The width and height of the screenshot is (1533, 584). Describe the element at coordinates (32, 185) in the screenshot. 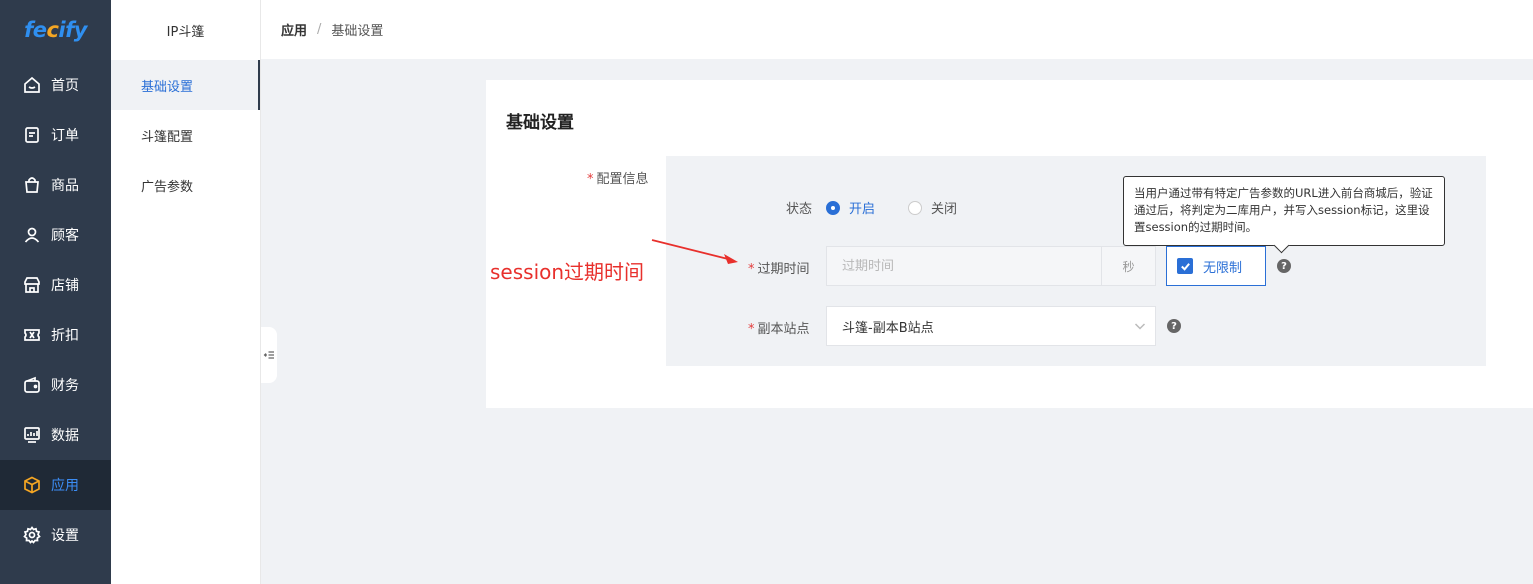

I see `bag-icon` at that location.